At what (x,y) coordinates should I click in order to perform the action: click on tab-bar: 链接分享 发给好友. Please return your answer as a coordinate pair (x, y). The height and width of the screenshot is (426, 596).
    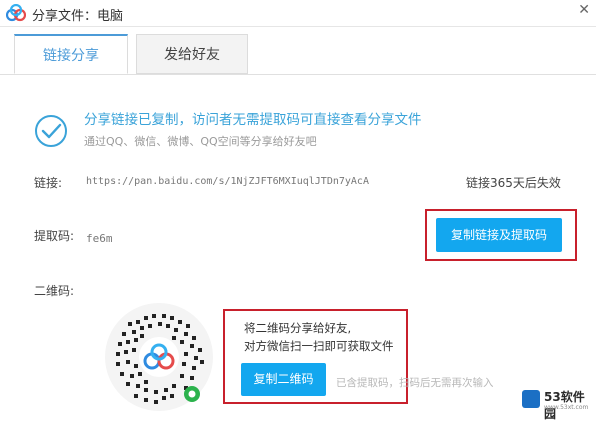
    Looking at the image, I should click on (298, 54).